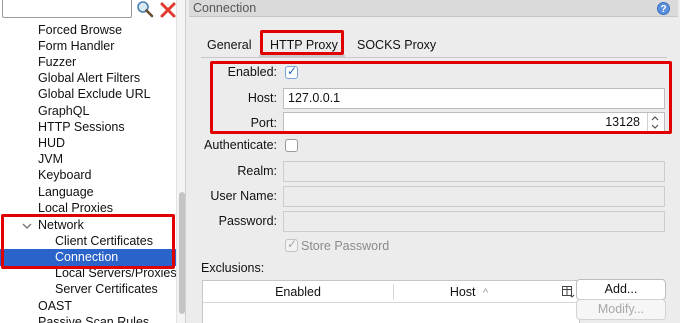 This screenshot has height=323, width=680. I want to click on column-enabled: Enabled, so click(298, 292).